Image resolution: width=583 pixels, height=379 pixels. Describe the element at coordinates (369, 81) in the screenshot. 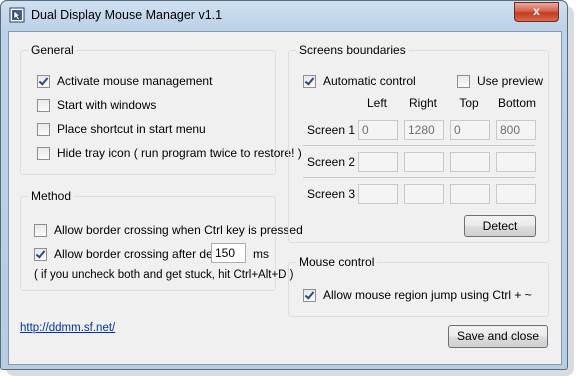

I see `automatic-control-label: Automatic control` at that location.